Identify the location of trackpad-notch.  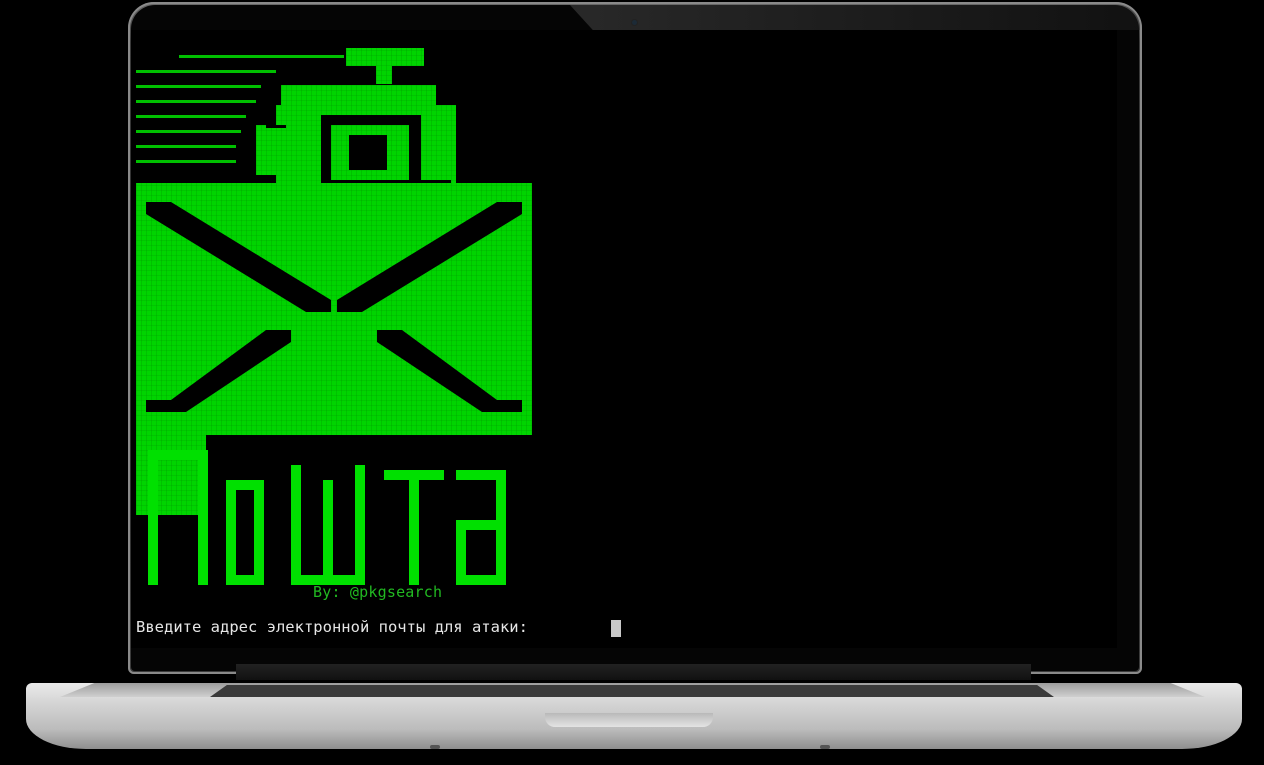
(629, 720).